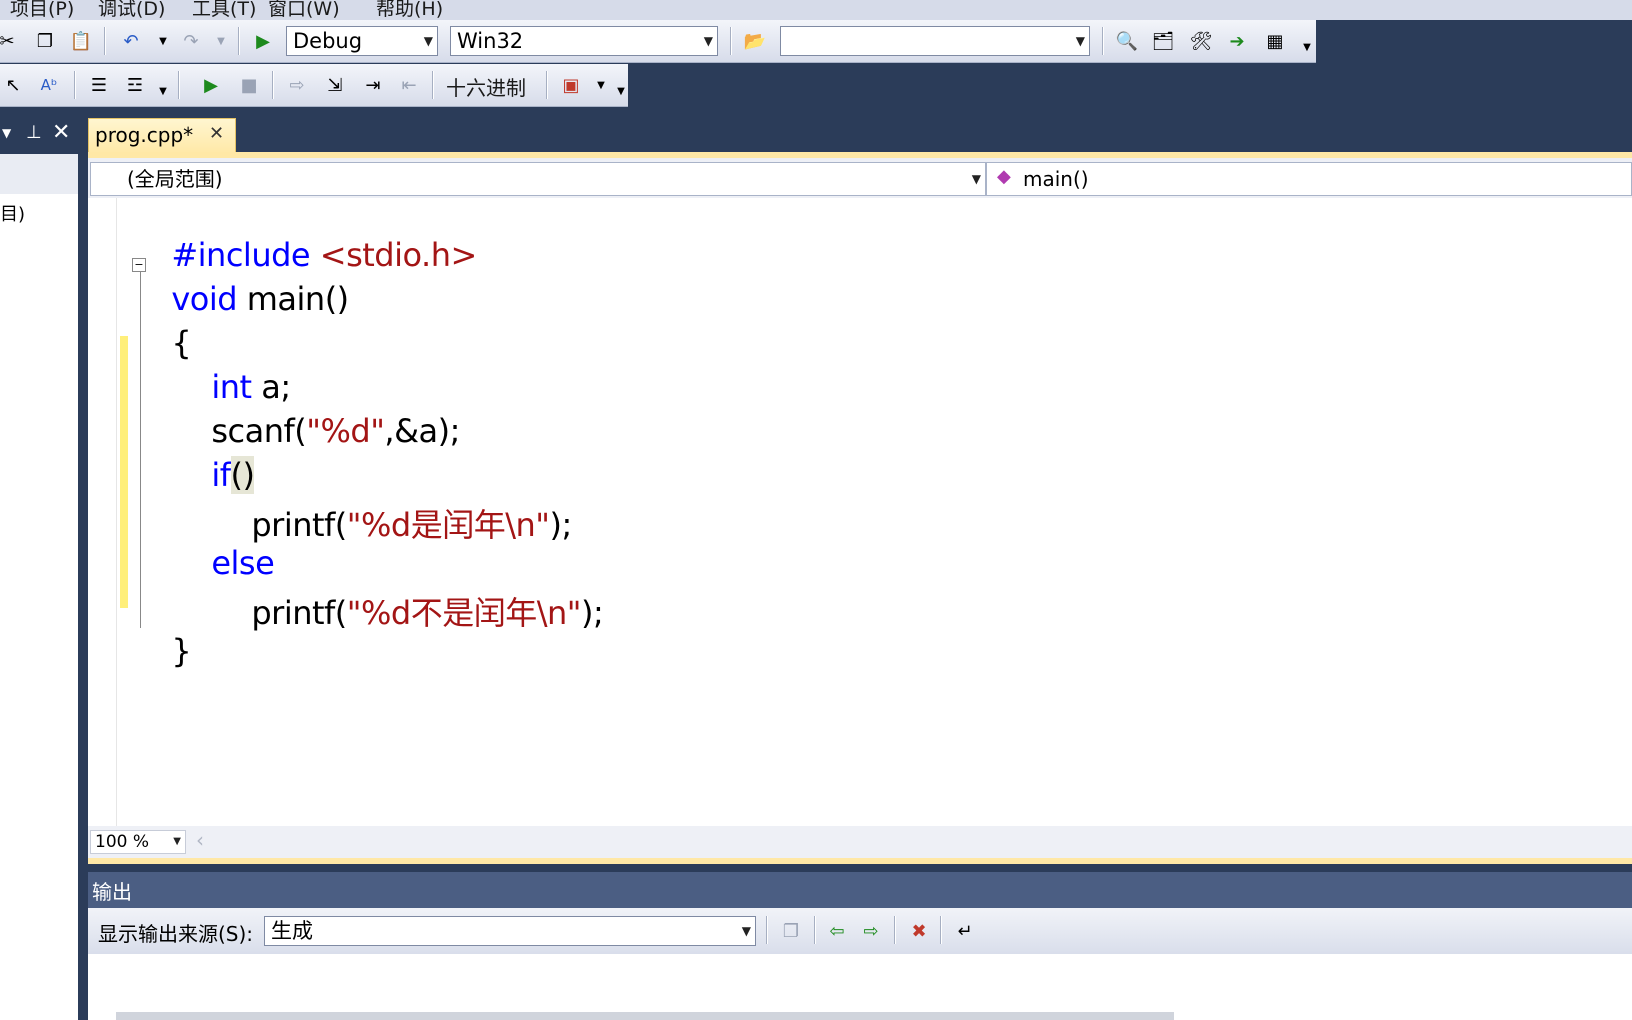  I want to click on zoom-value: 100 %, so click(122, 842).